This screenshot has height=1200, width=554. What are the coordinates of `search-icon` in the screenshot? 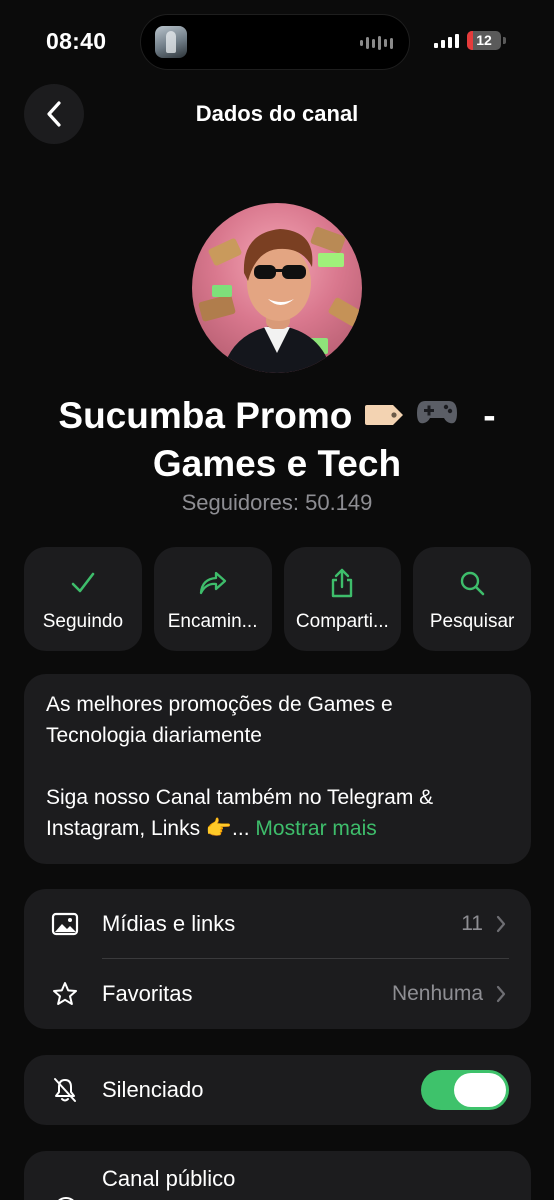 It's located at (472, 583).